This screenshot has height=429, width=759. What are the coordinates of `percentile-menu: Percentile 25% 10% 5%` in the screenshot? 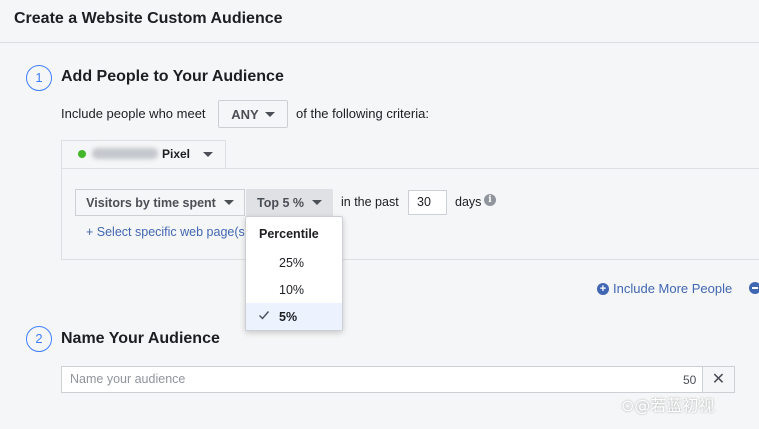 It's located at (294, 273).